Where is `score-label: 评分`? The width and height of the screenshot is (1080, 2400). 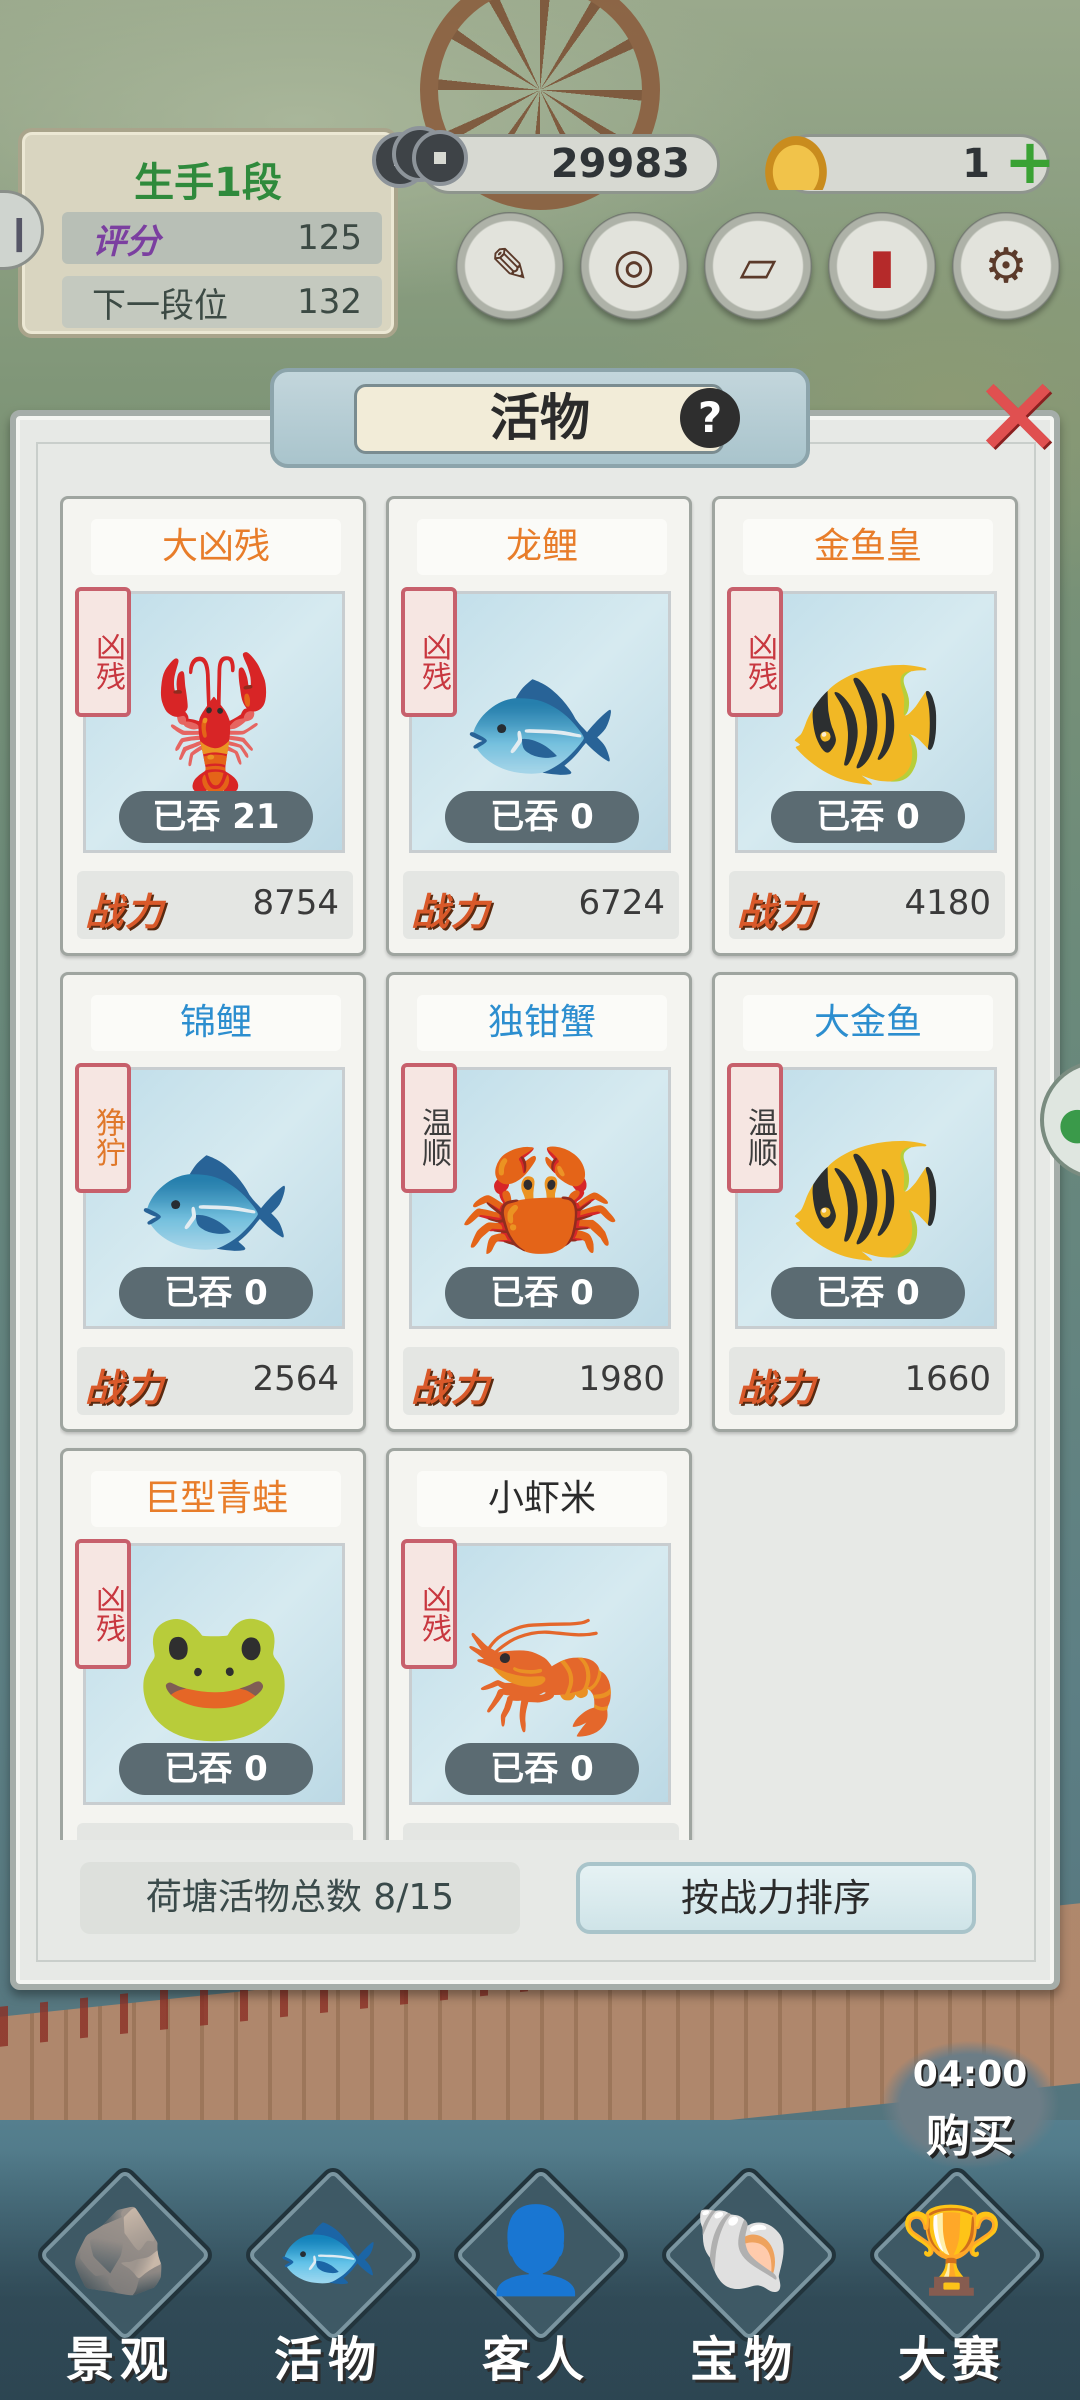
score-label: 评分 is located at coordinates (126, 241).